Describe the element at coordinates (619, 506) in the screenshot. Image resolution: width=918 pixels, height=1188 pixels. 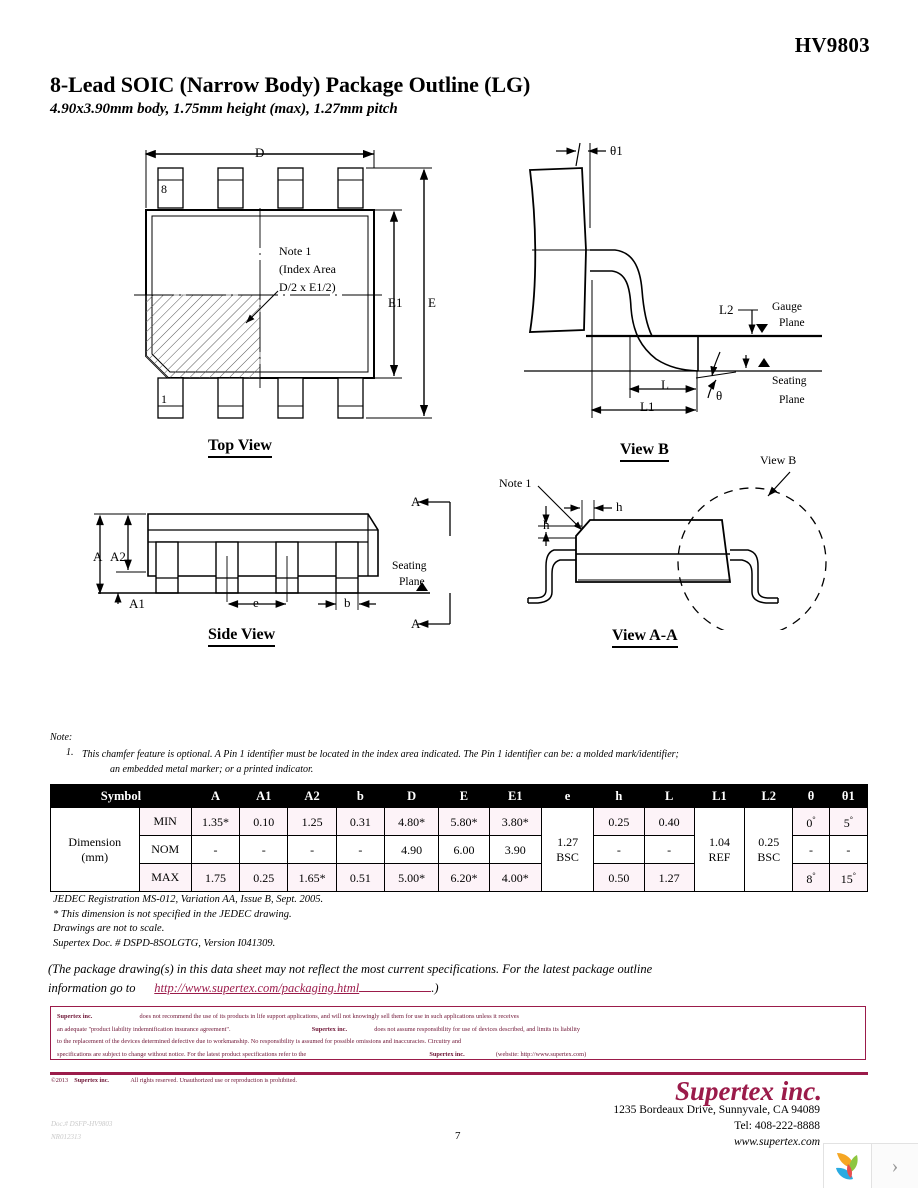
I see `label-h-top: h` at that location.